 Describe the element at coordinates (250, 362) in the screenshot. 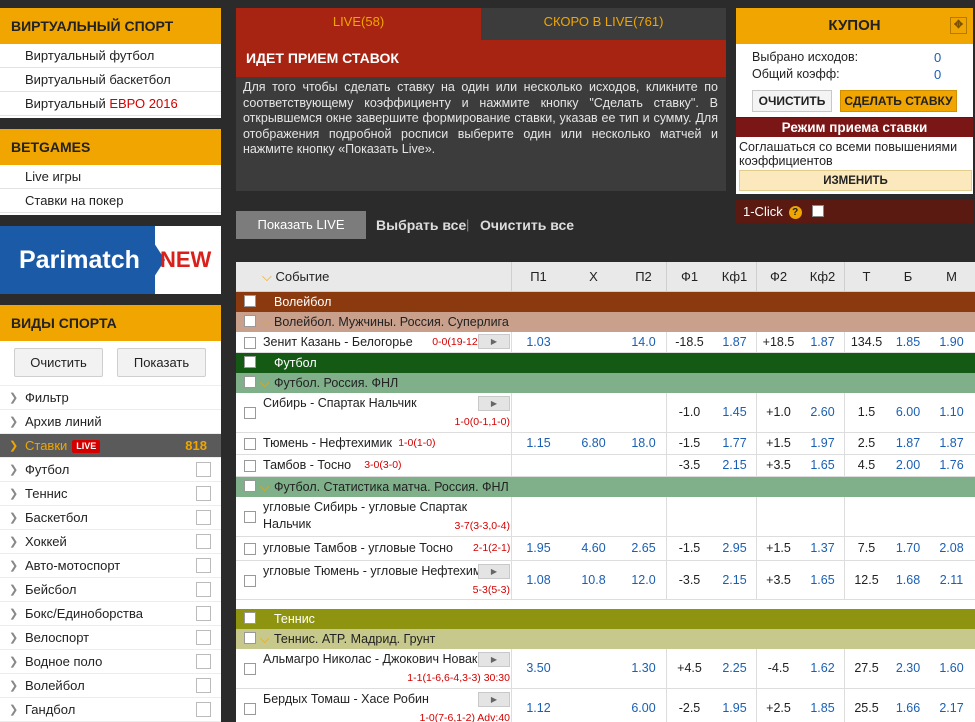

I see `section-checkbox` at that location.